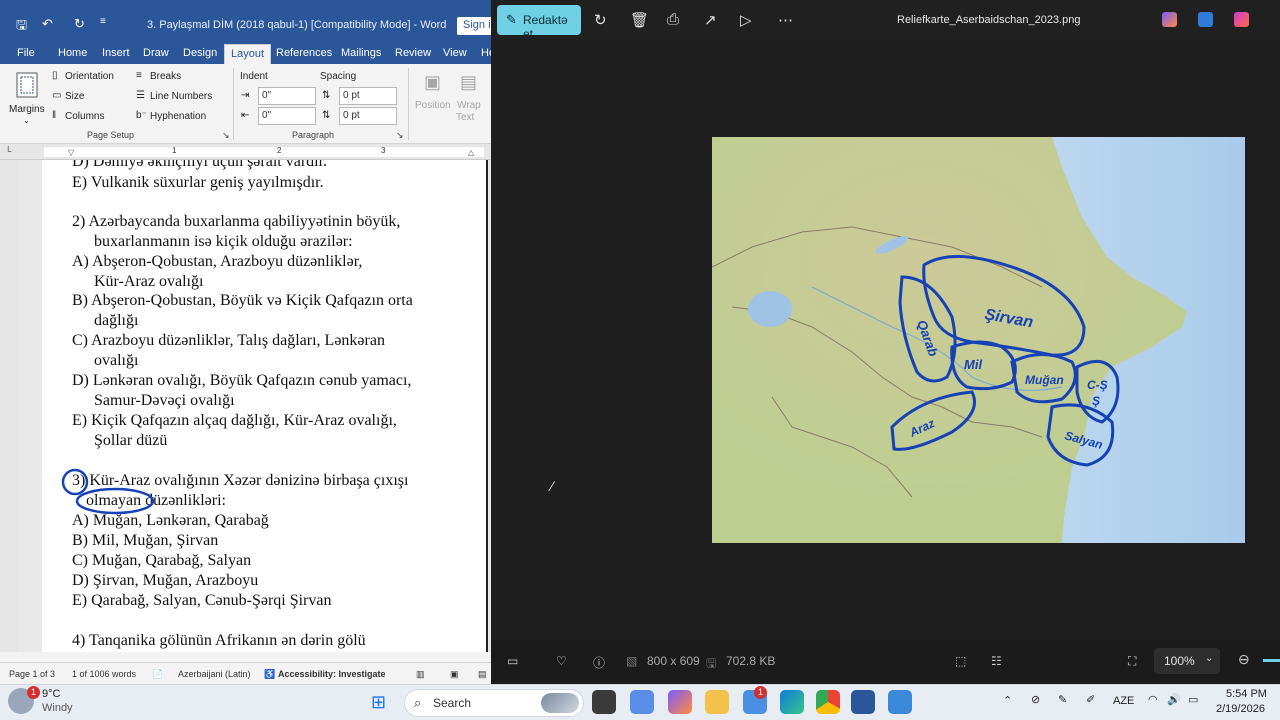 The height and width of the screenshot is (720, 1280). I want to click on vertical-ruler, so click(9, 406).